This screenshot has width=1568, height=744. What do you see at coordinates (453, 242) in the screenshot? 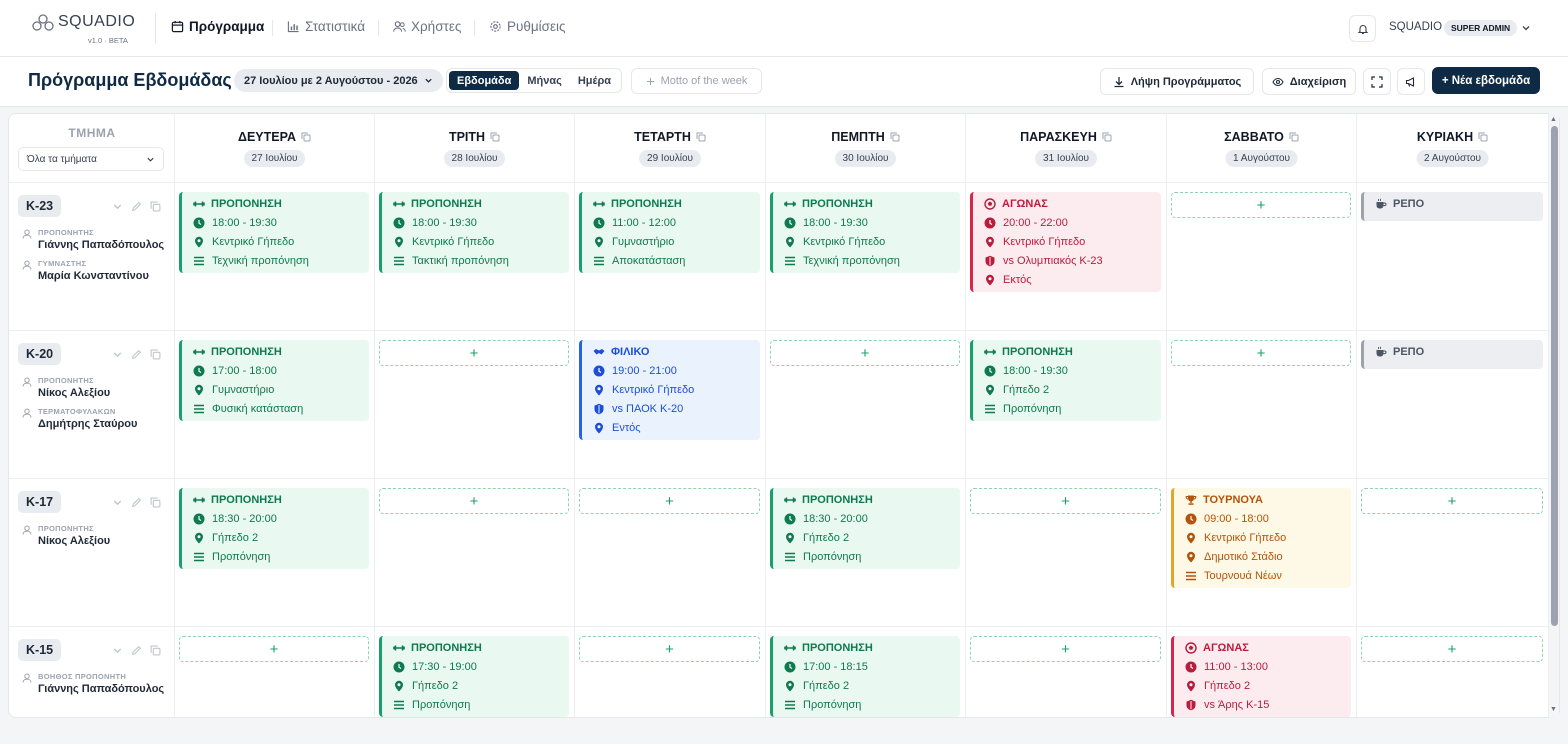
I see `event-place-text: Κεντρικό Γήπεδο` at bounding box center [453, 242].